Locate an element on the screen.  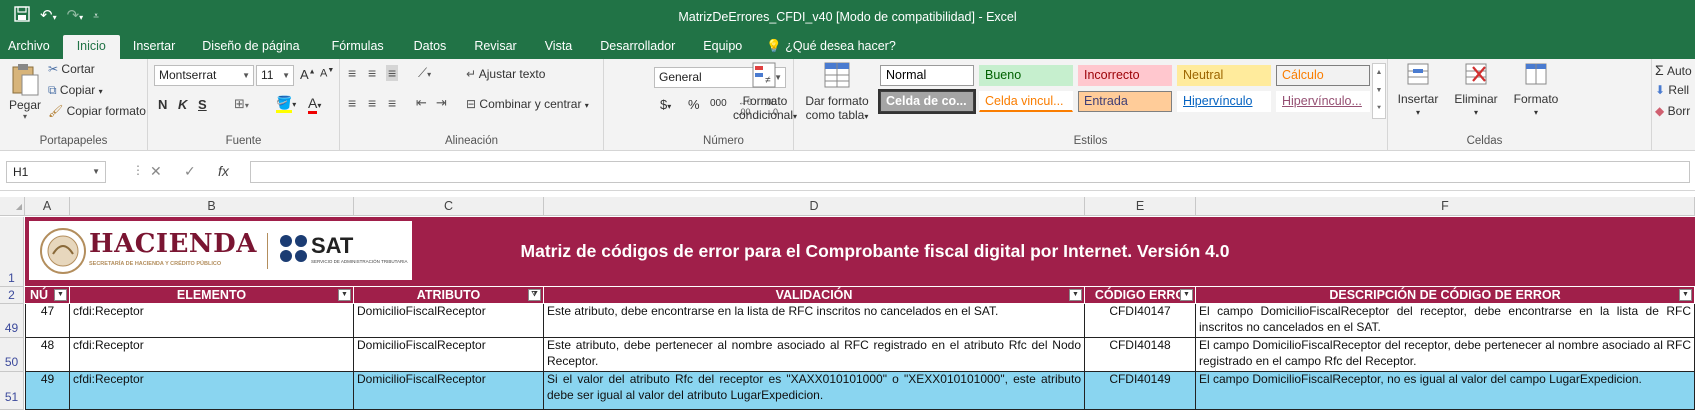
underline-button: S is located at coordinates (202, 104).